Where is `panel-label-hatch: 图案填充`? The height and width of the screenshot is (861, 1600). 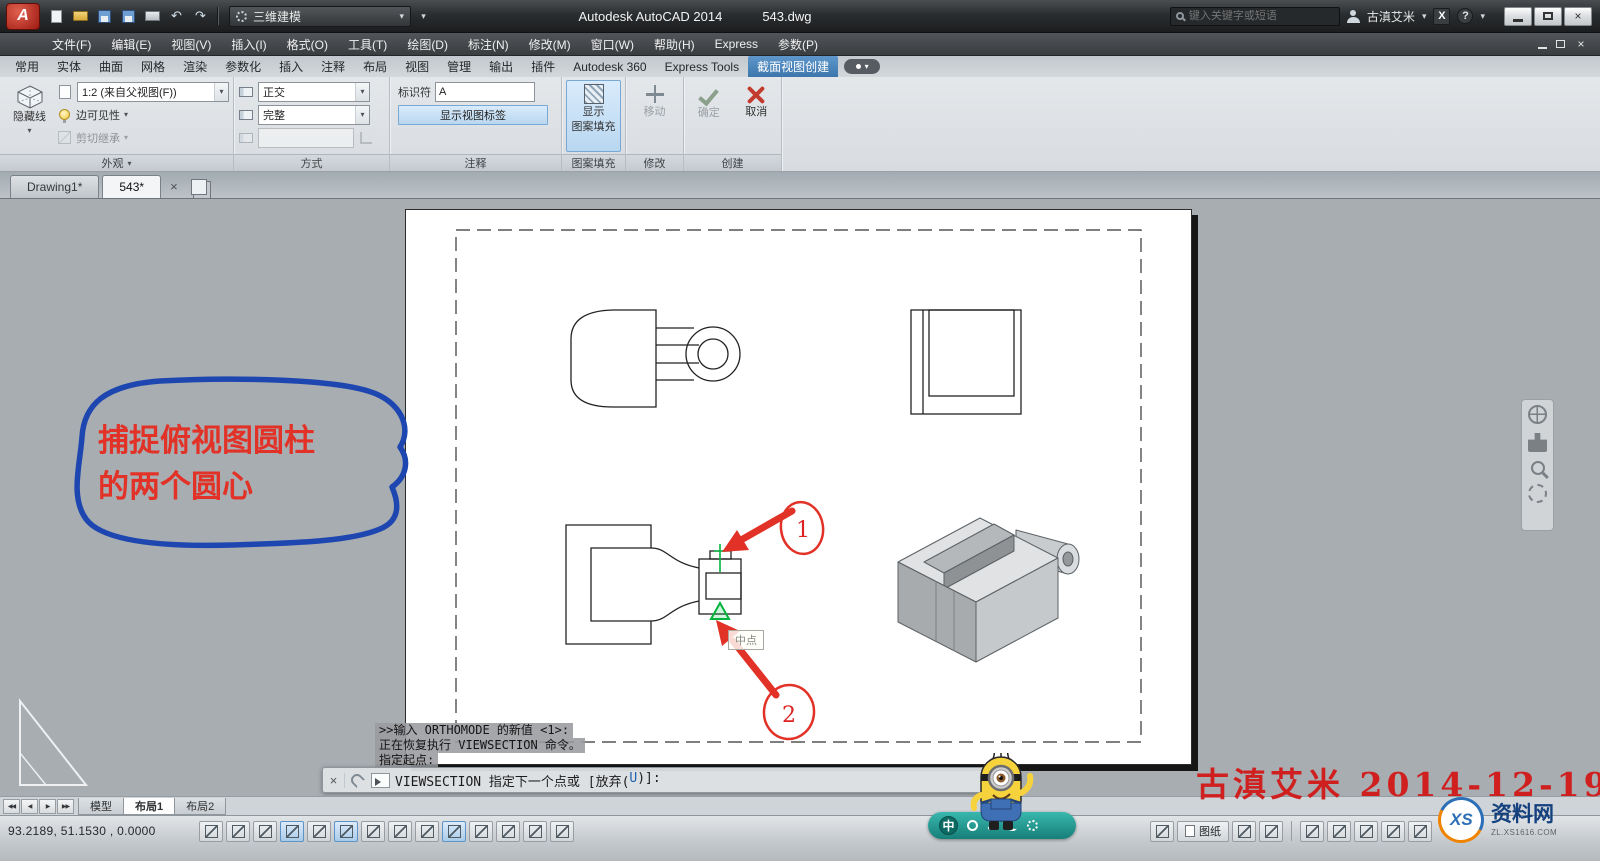
panel-label-hatch: 图案填充 is located at coordinates (593, 162).